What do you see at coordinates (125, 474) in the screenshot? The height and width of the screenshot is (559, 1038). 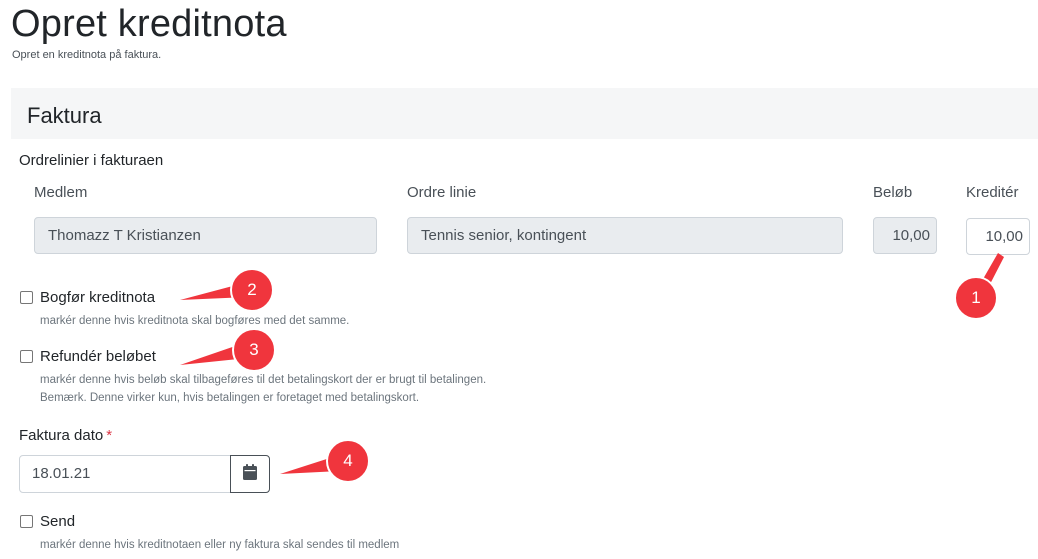 I see `invoice-date-input: 18.01.21` at bounding box center [125, 474].